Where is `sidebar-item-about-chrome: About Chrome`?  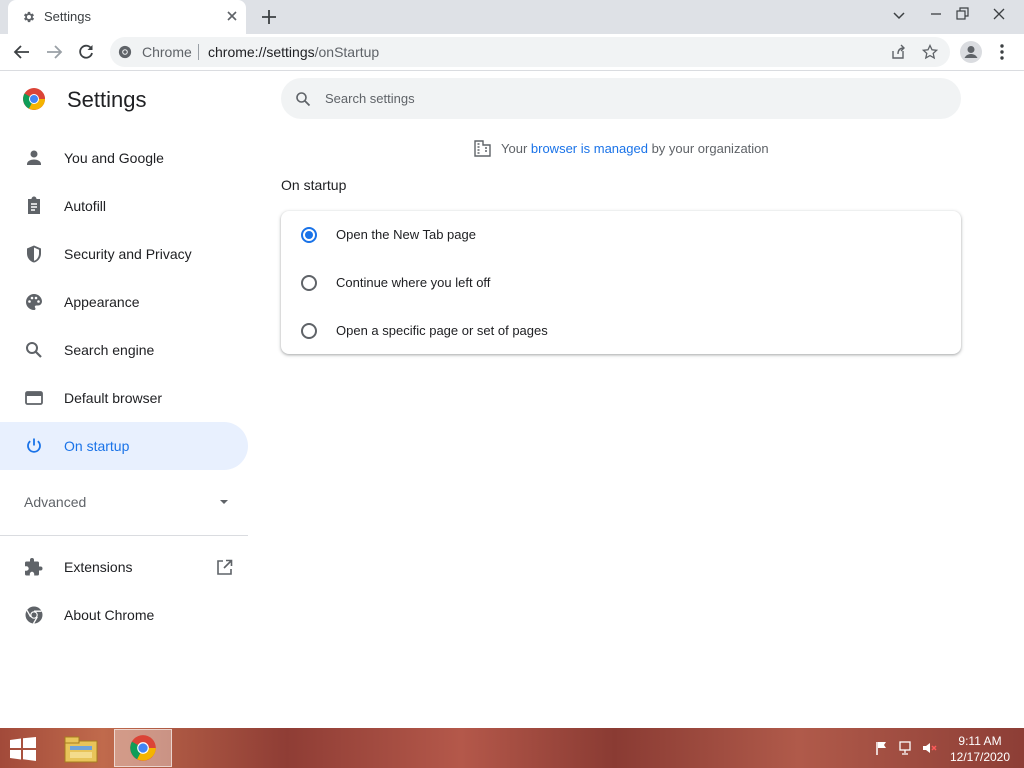 sidebar-item-about-chrome: About Chrome is located at coordinates (124, 615).